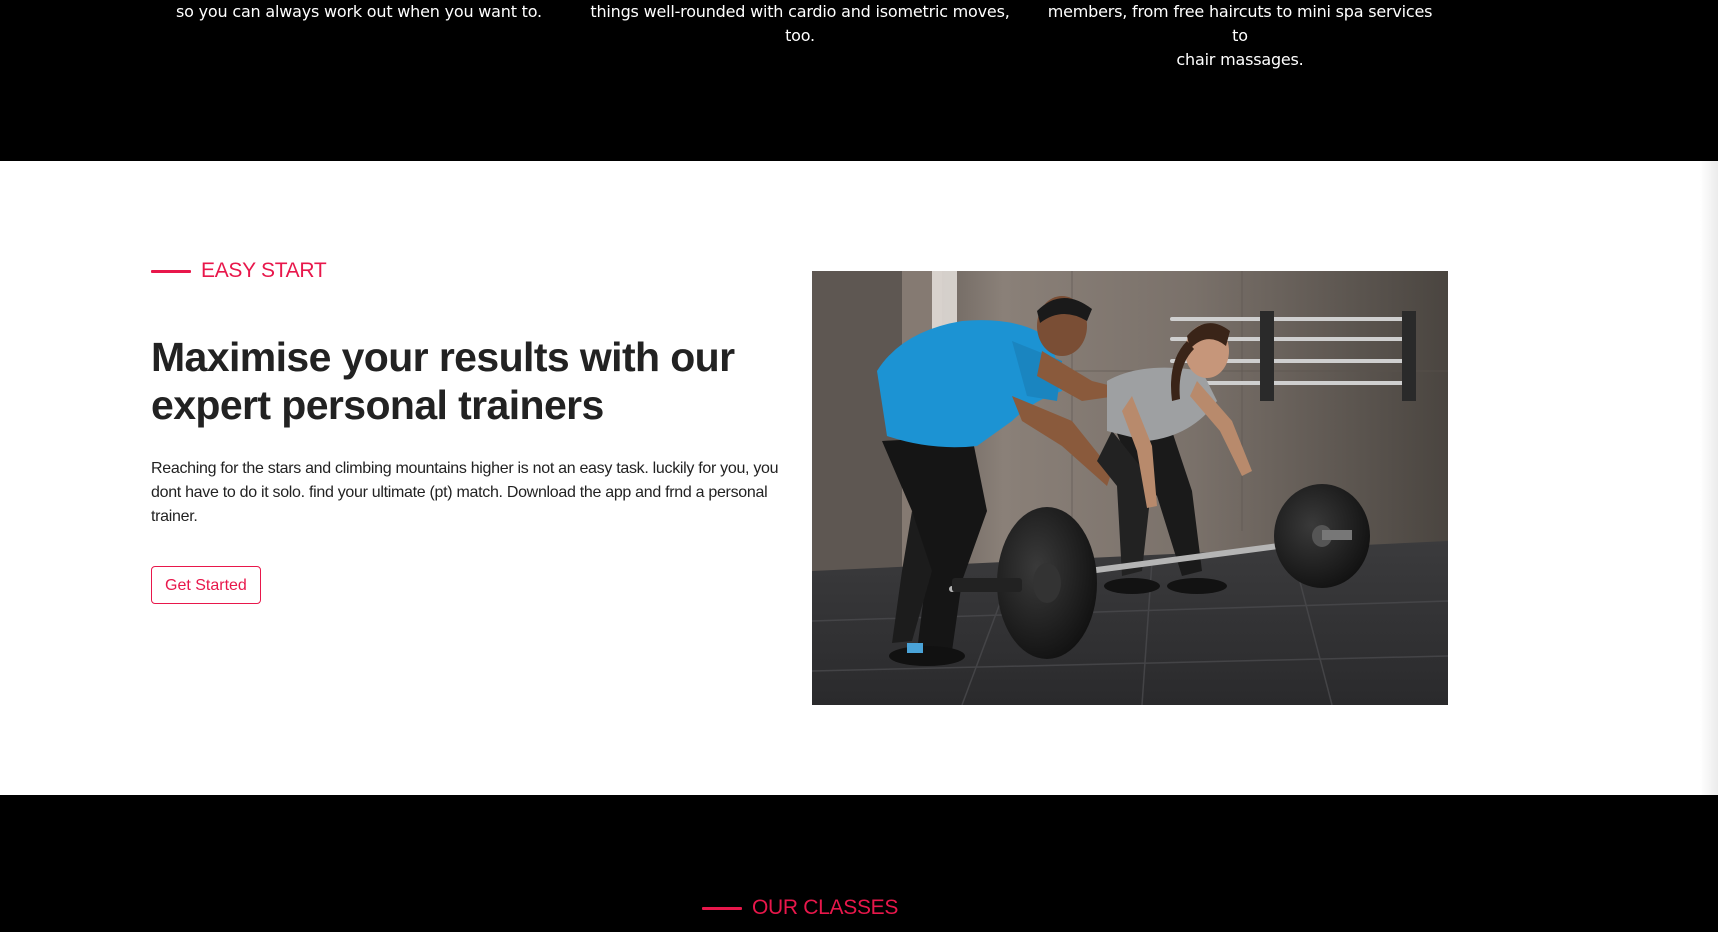 This screenshot has width=1718, height=932. I want to click on get-started-button: Get Started, so click(206, 585).